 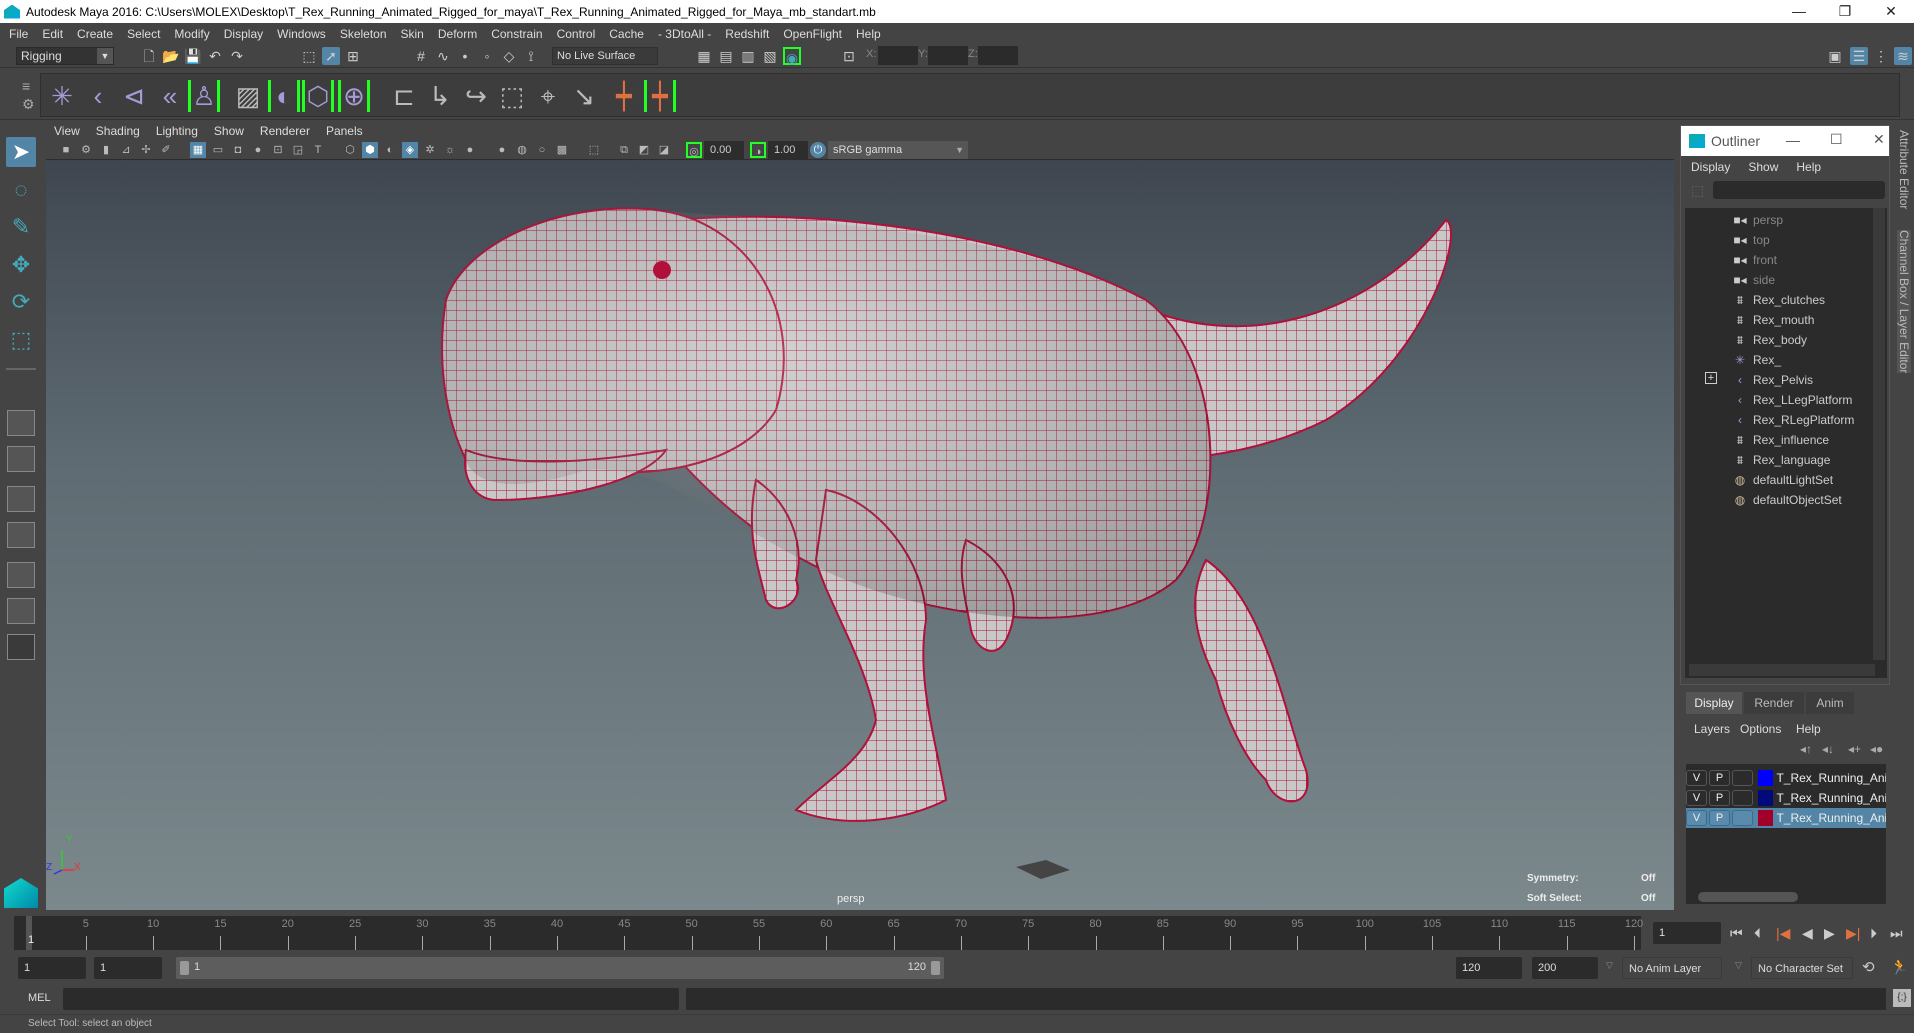 What do you see at coordinates (309, 56) in the screenshot?
I see `select-hierarchy-icon: ⬚` at bounding box center [309, 56].